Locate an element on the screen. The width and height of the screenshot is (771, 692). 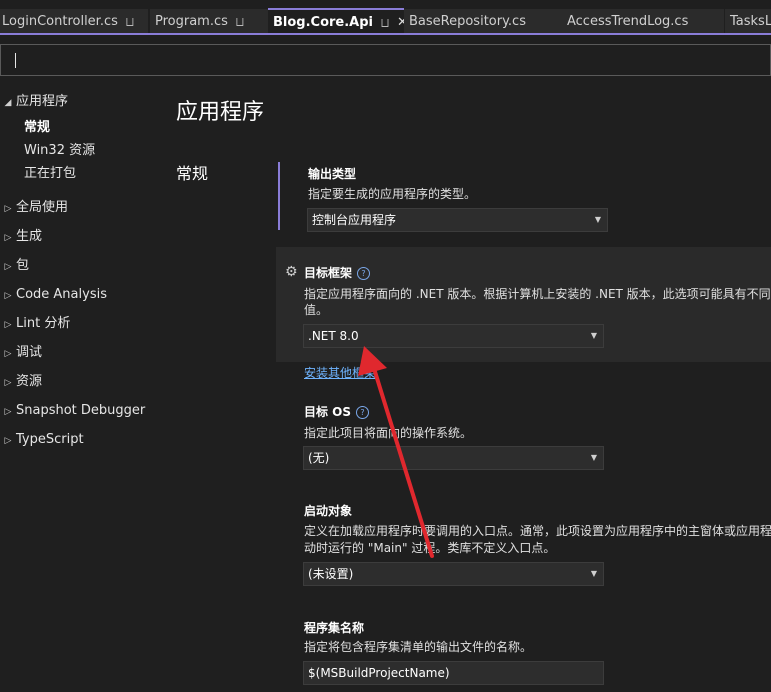
target-os-description: 指定此项目将面向的操作系统。 is located at coordinates (388, 433).